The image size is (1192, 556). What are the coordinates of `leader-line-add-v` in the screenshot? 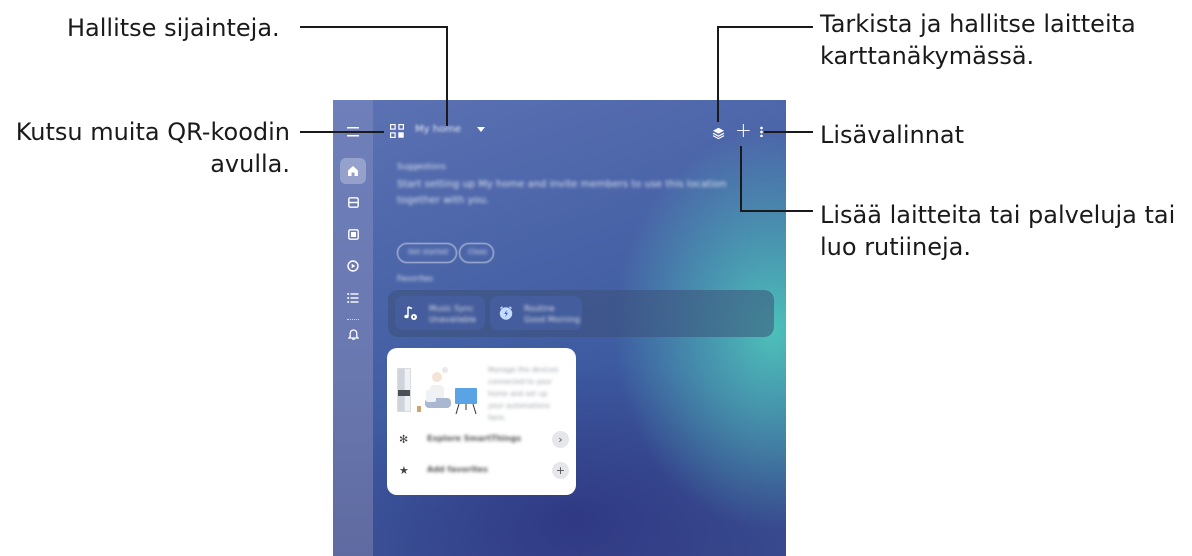 It's located at (741, 179).